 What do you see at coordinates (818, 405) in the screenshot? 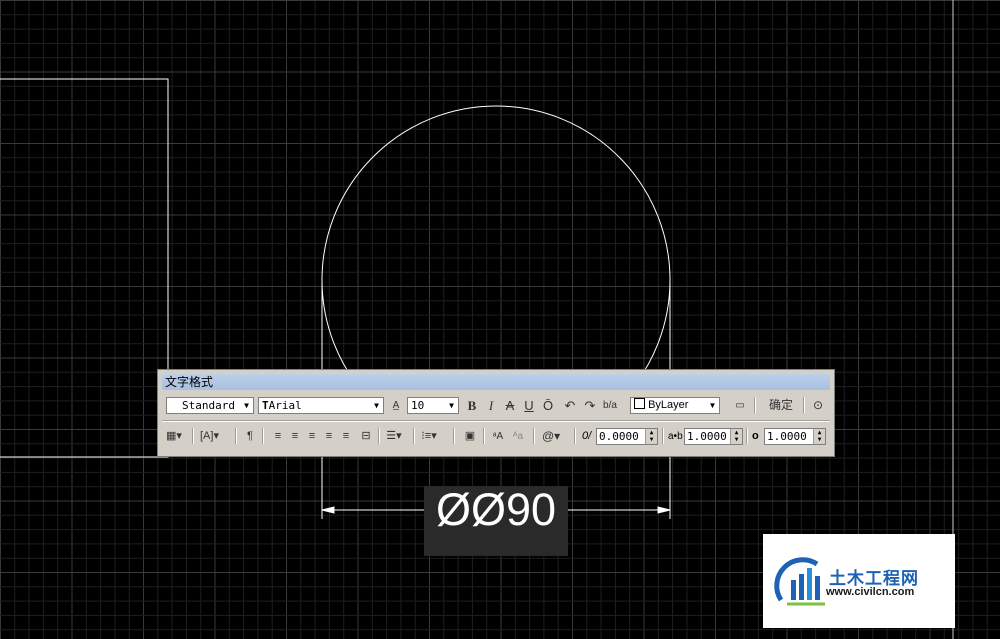
I see `options-icon: ⊙` at bounding box center [818, 405].